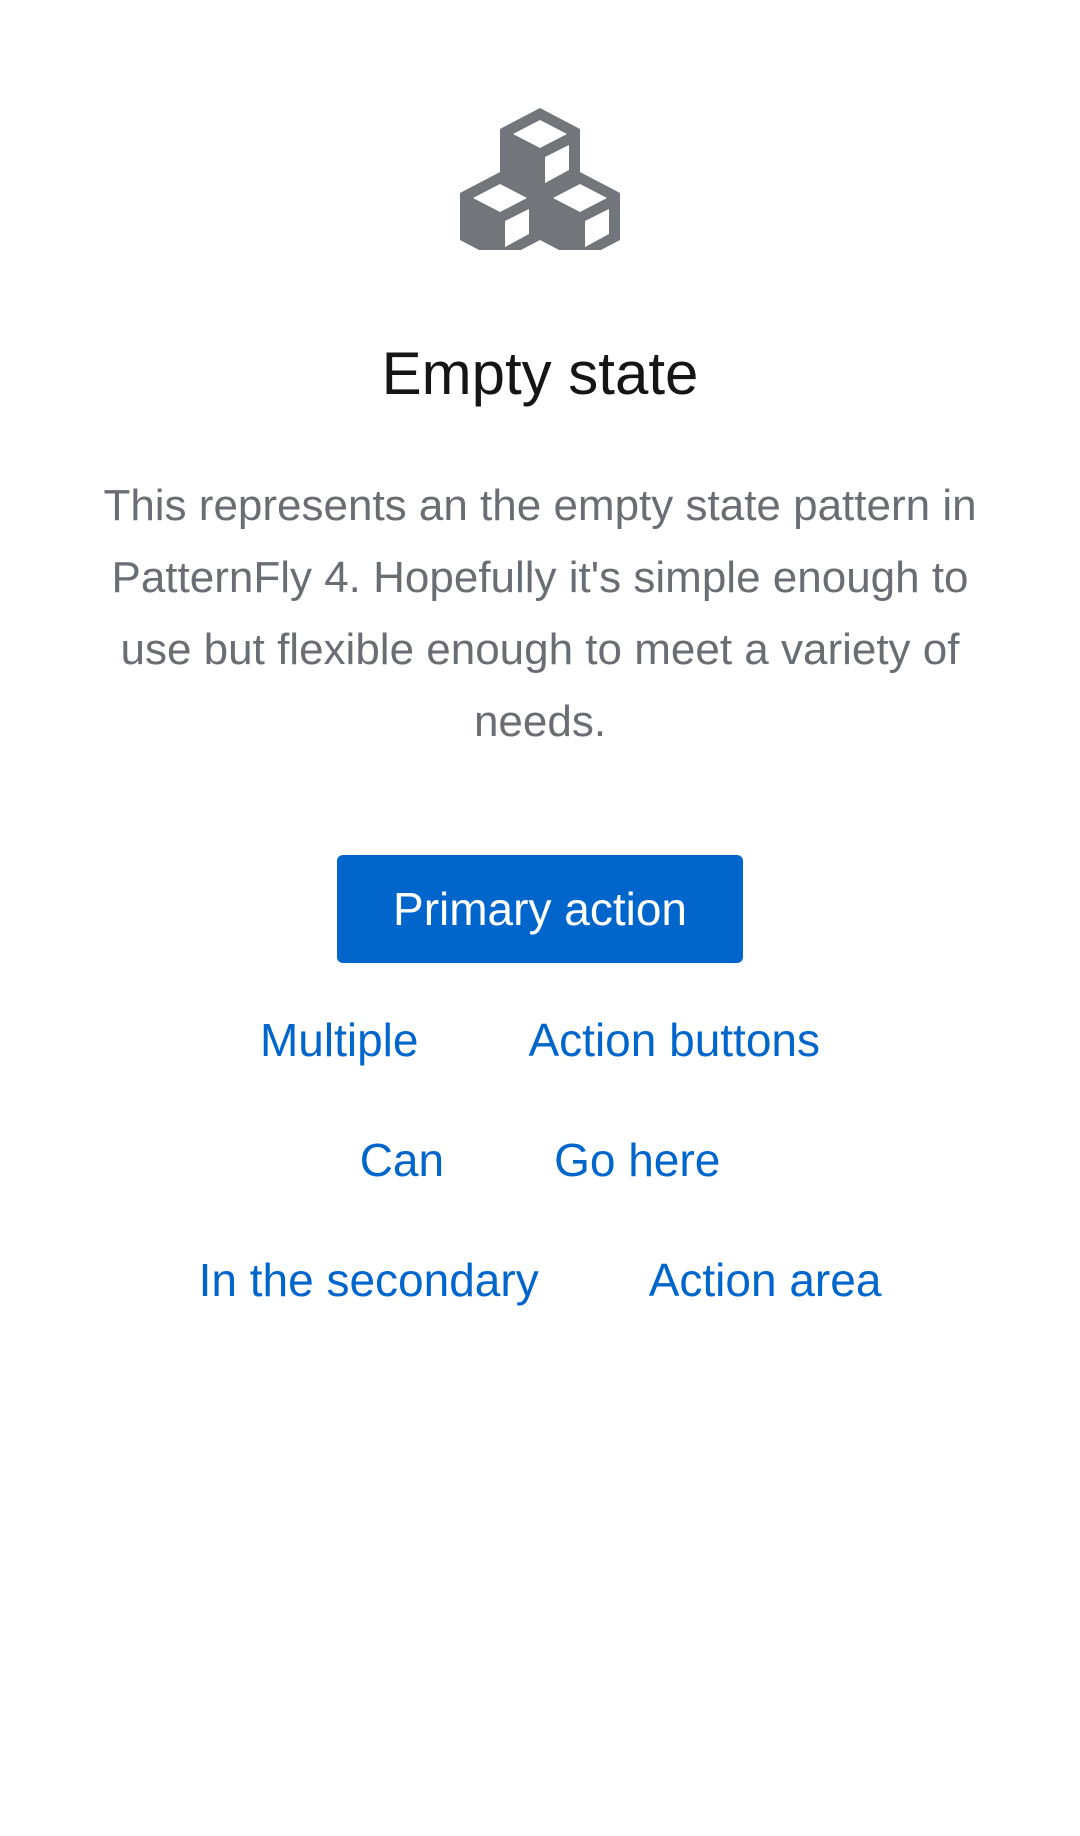 Image resolution: width=1080 pixels, height=1836 pixels. What do you see at coordinates (540, 909) in the screenshot?
I see `primary-action-button: Primary action` at bounding box center [540, 909].